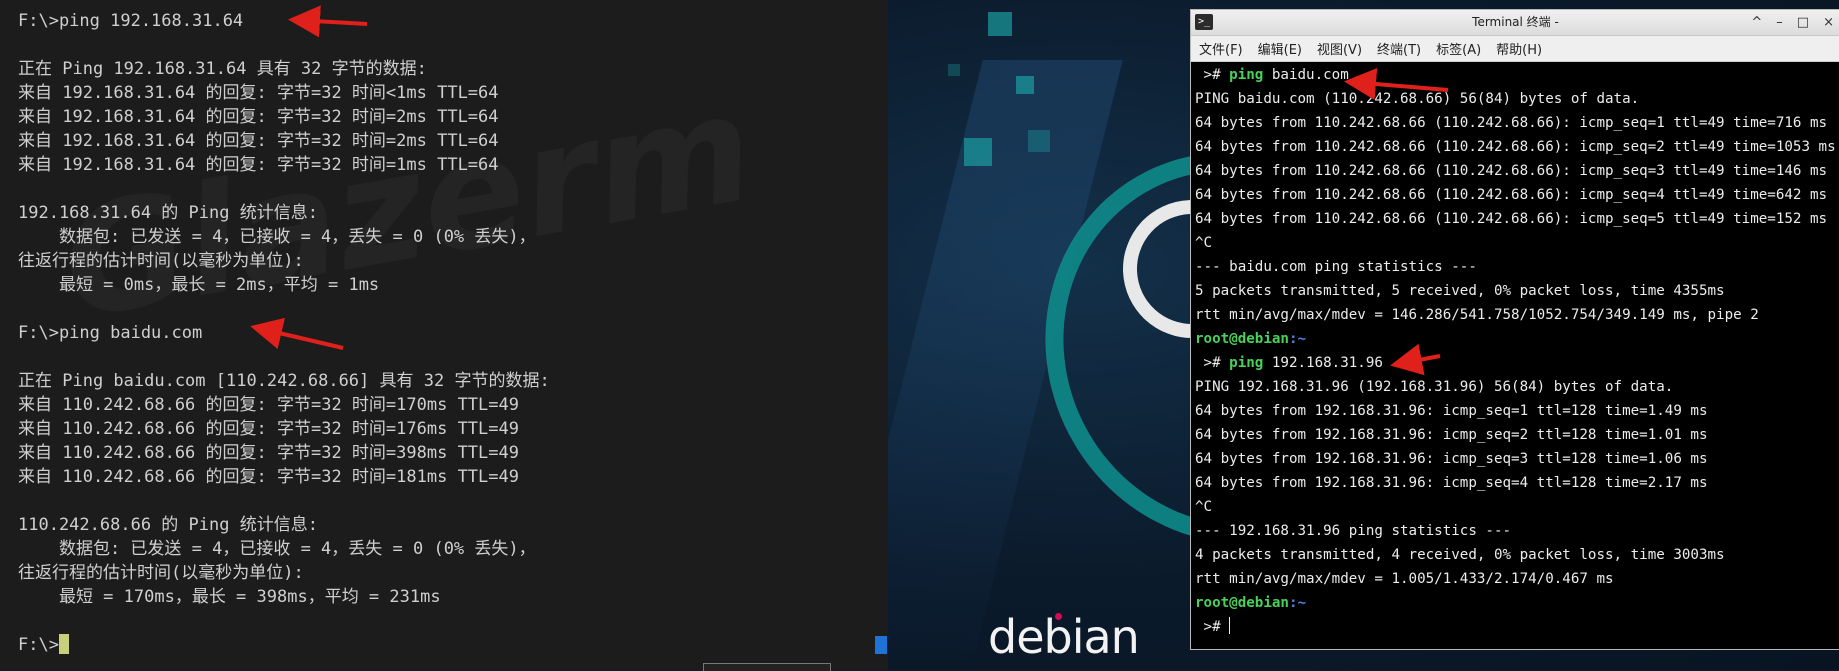  What do you see at coordinates (168, 213) in the screenshot?
I see `terminal-line: 192.168.31.64 的 Ping 统计信息:` at bounding box center [168, 213].